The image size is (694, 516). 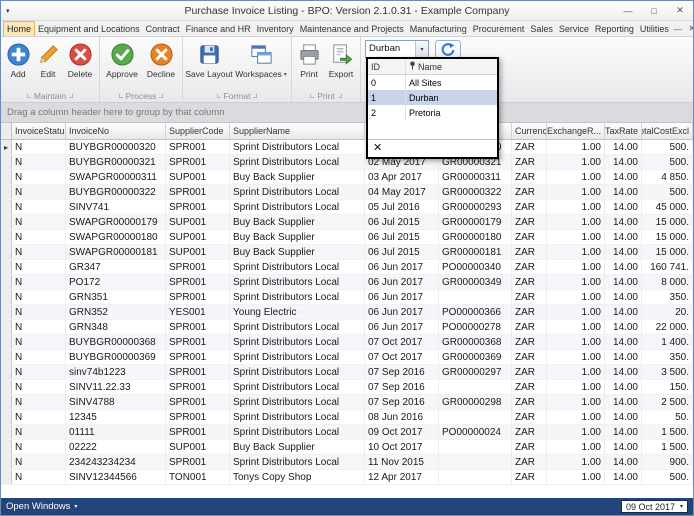 I want to click on popup-column-header-id: ID, so click(x=387, y=66).